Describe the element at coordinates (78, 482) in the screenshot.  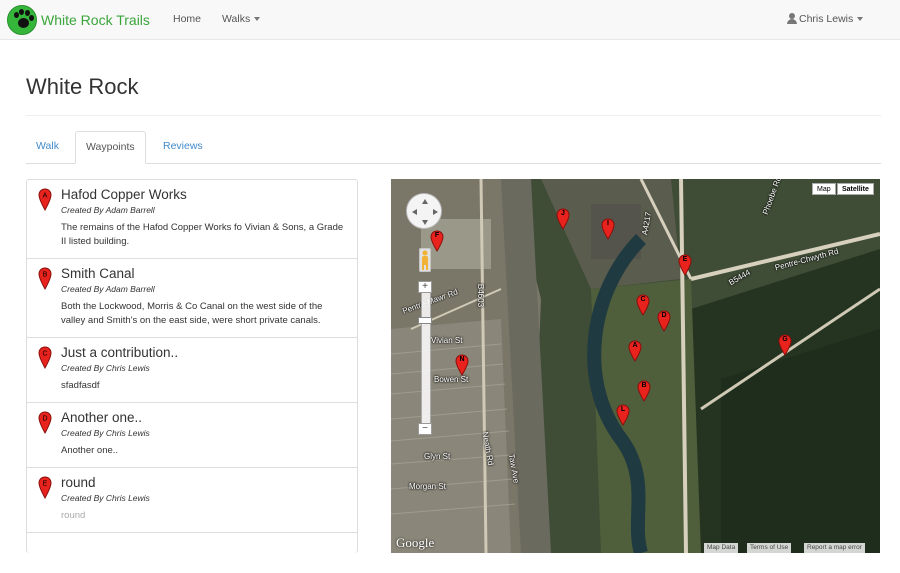
I see `waypoint-title: round` at that location.